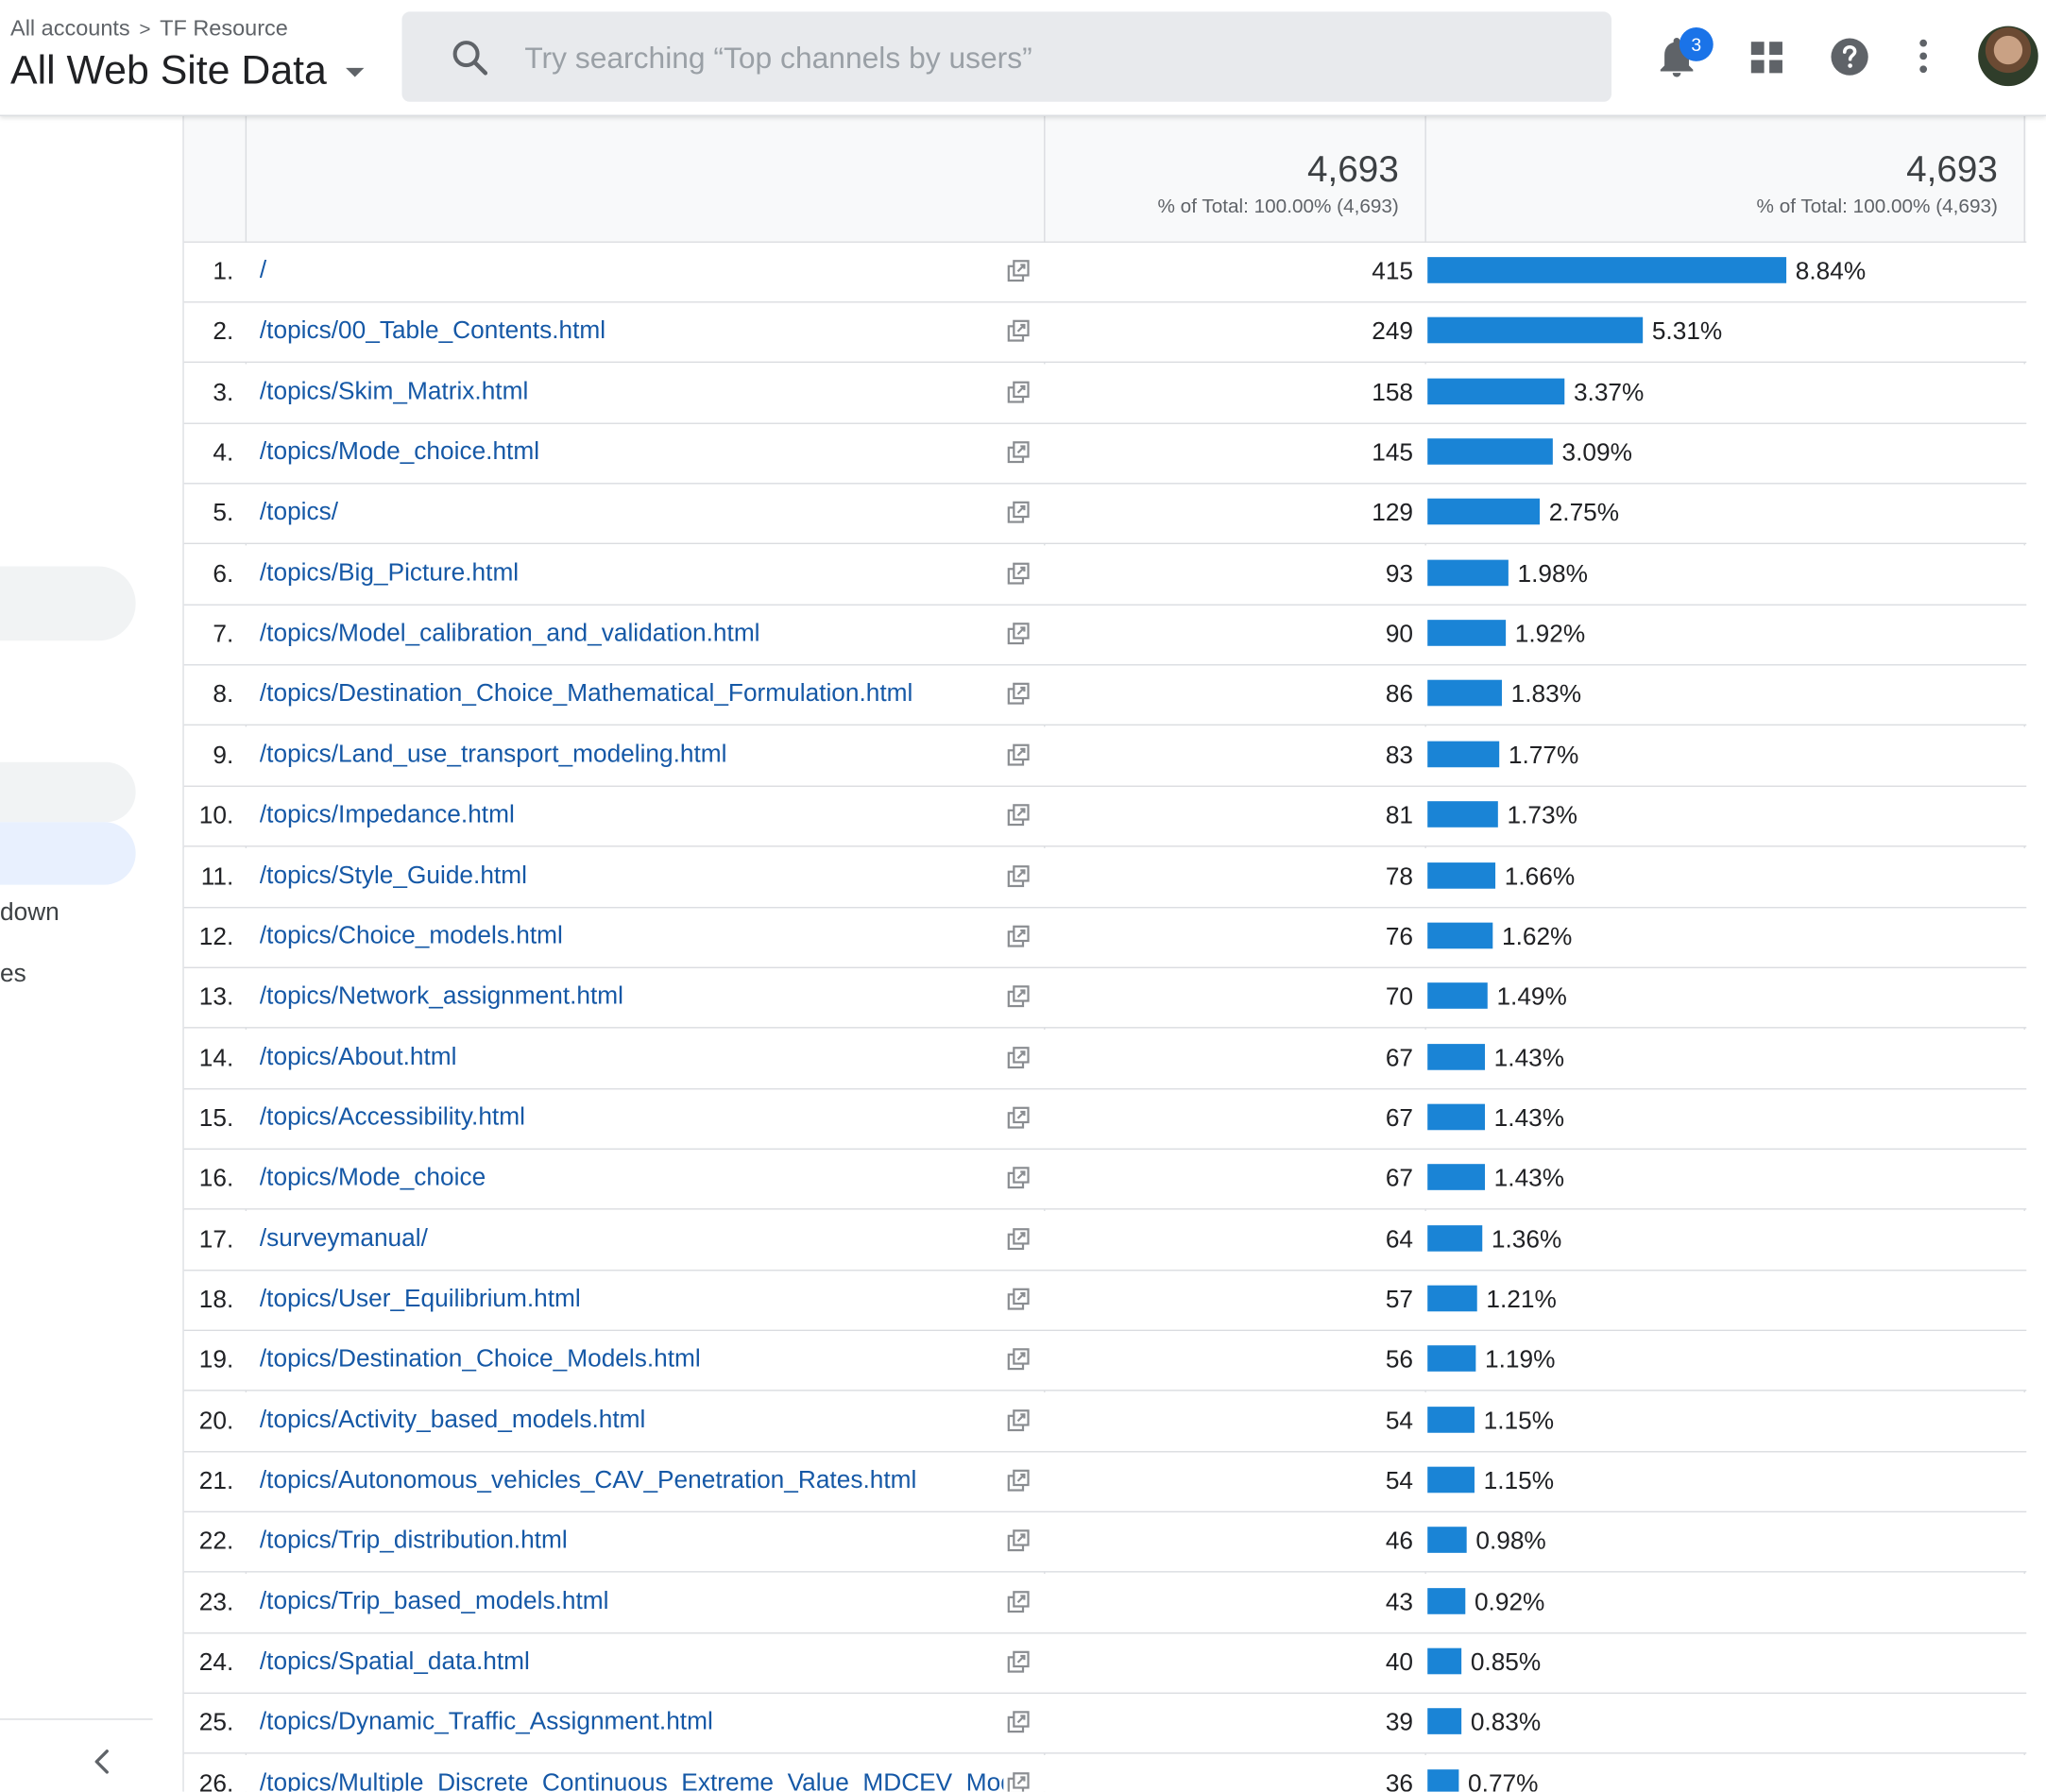  I want to click on row-rank: 21., so click(216, 1482).